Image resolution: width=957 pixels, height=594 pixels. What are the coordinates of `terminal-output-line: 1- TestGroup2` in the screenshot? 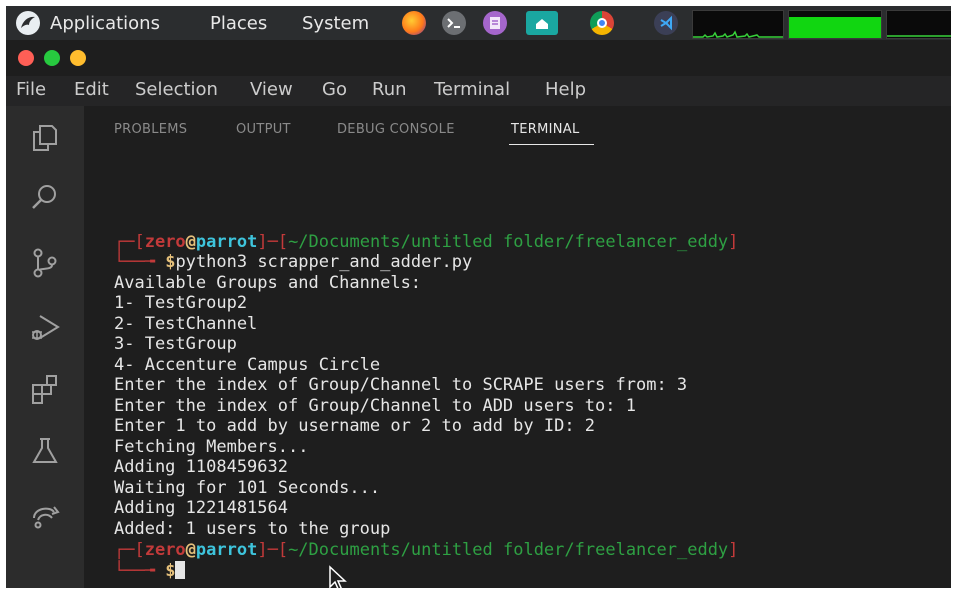 It's located at (181, 303).